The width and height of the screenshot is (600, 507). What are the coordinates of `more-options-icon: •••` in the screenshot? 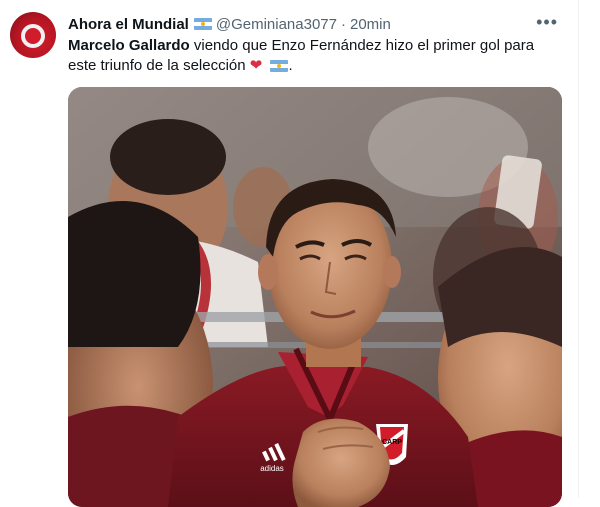 It's located at (547, 22).